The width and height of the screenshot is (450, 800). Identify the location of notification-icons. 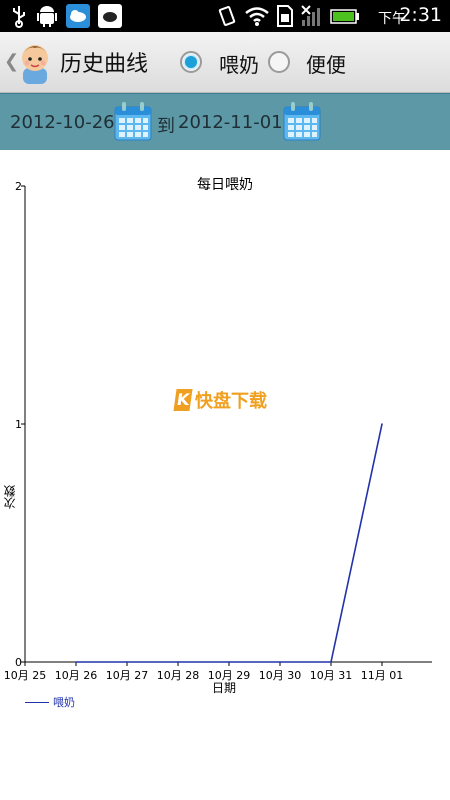
(66, 18).